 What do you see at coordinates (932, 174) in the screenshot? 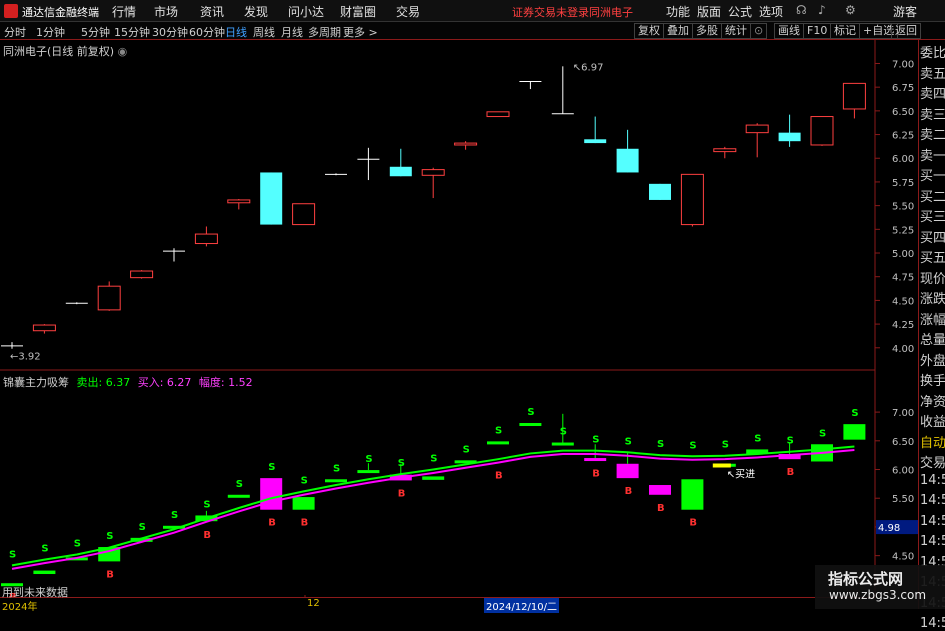
I see `side-panel-item: 买一` at bounding box center [932, 174].